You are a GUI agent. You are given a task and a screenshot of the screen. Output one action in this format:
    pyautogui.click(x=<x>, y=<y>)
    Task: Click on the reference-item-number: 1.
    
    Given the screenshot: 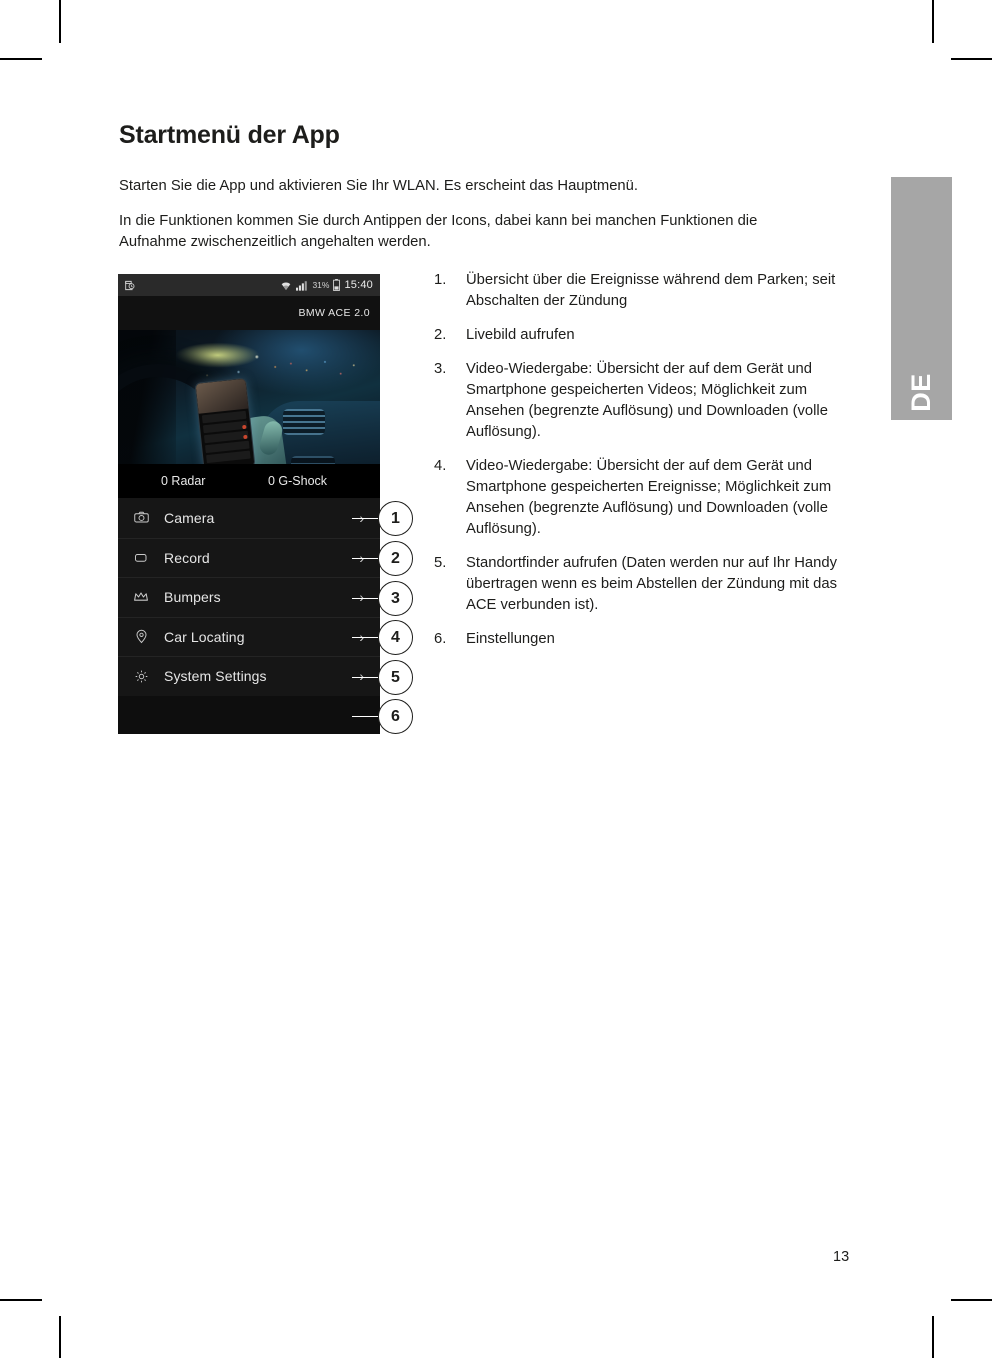 What is the action you would take?
    pyautogui.click(x=440, y=280)
    